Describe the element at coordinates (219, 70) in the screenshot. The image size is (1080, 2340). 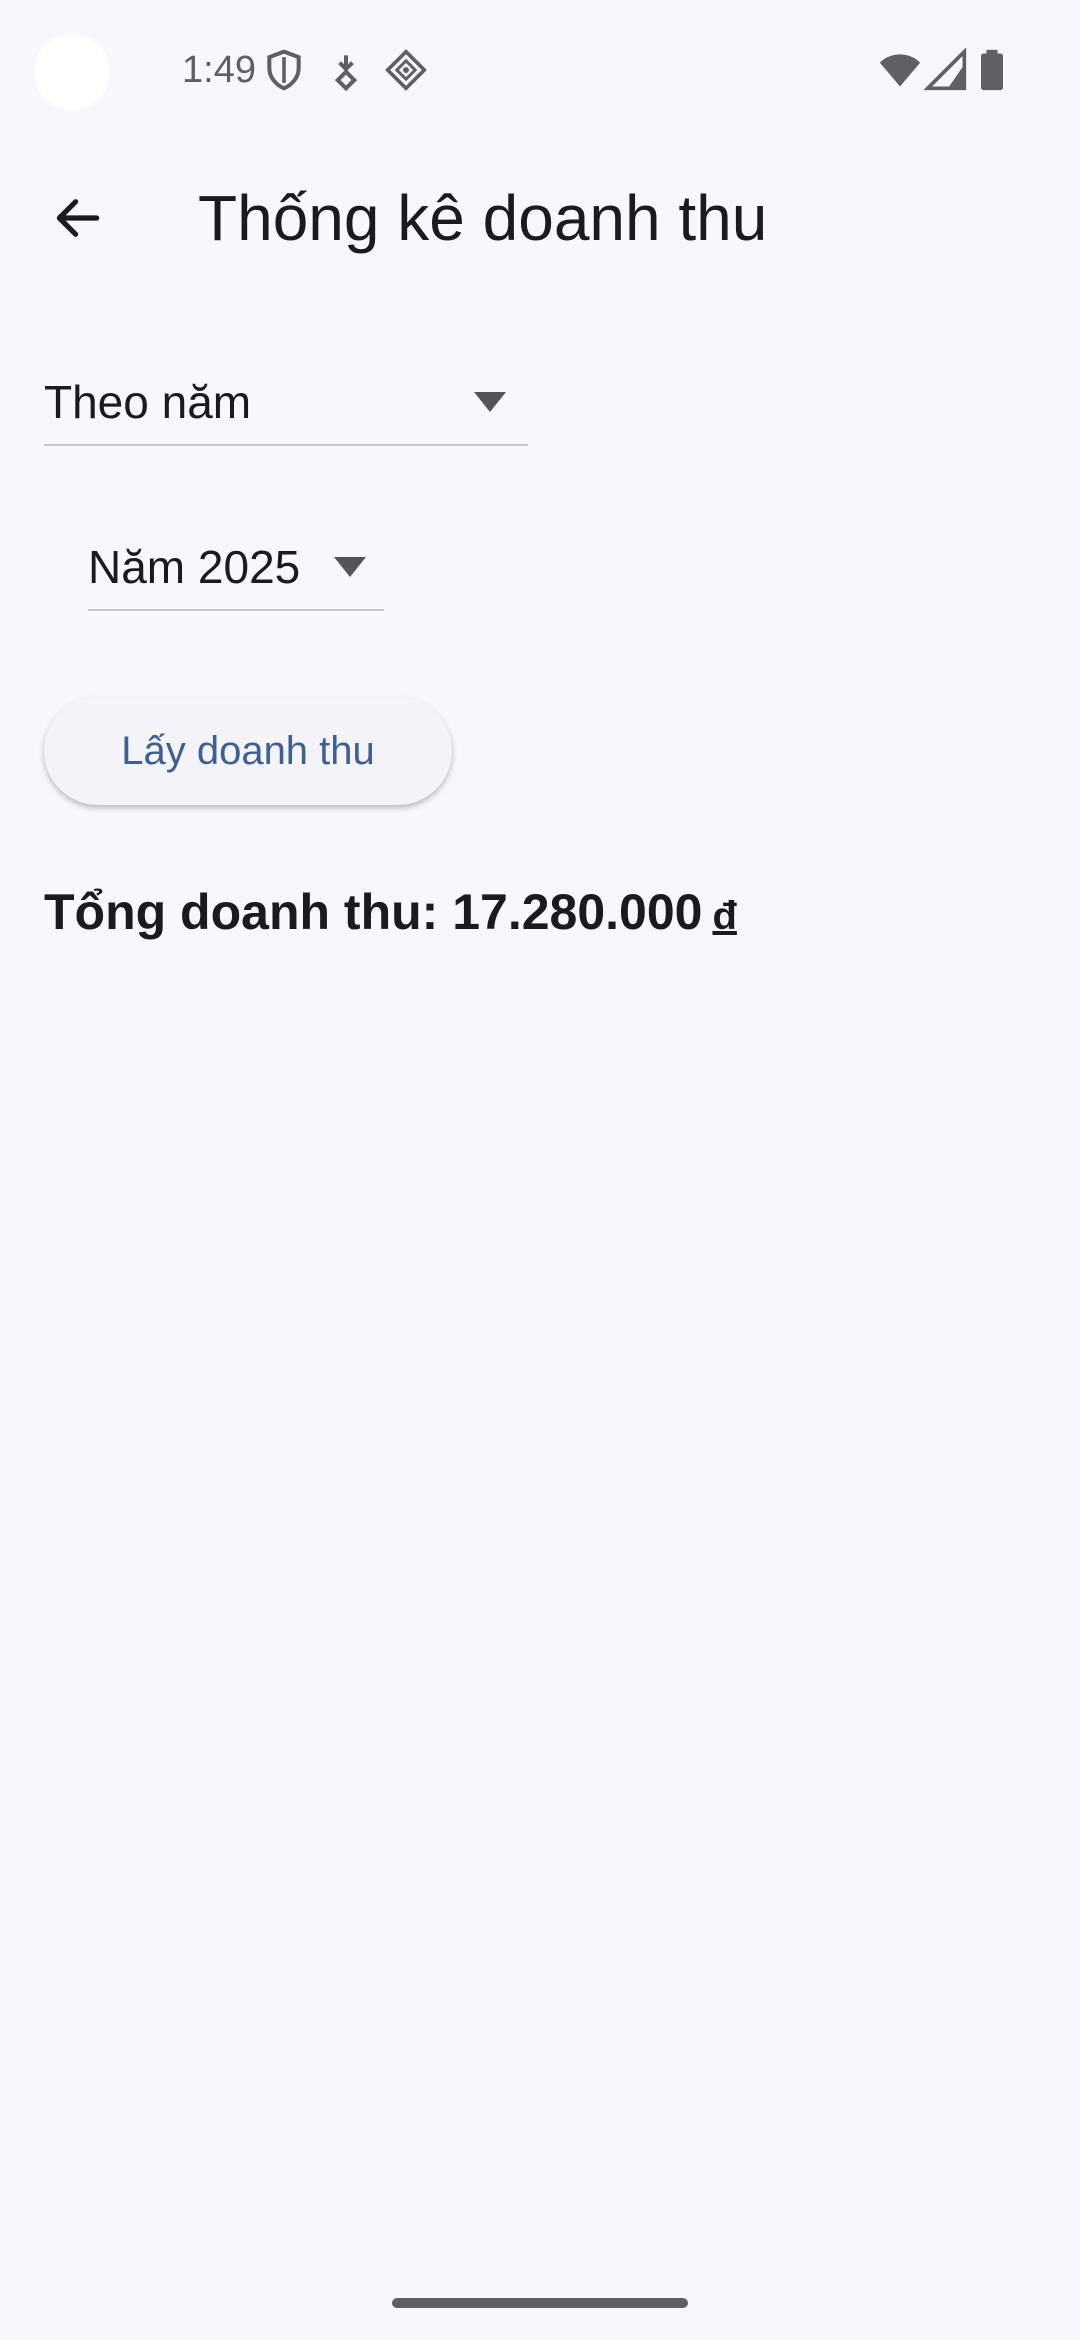
I see `status-time: 1:49` at that location.